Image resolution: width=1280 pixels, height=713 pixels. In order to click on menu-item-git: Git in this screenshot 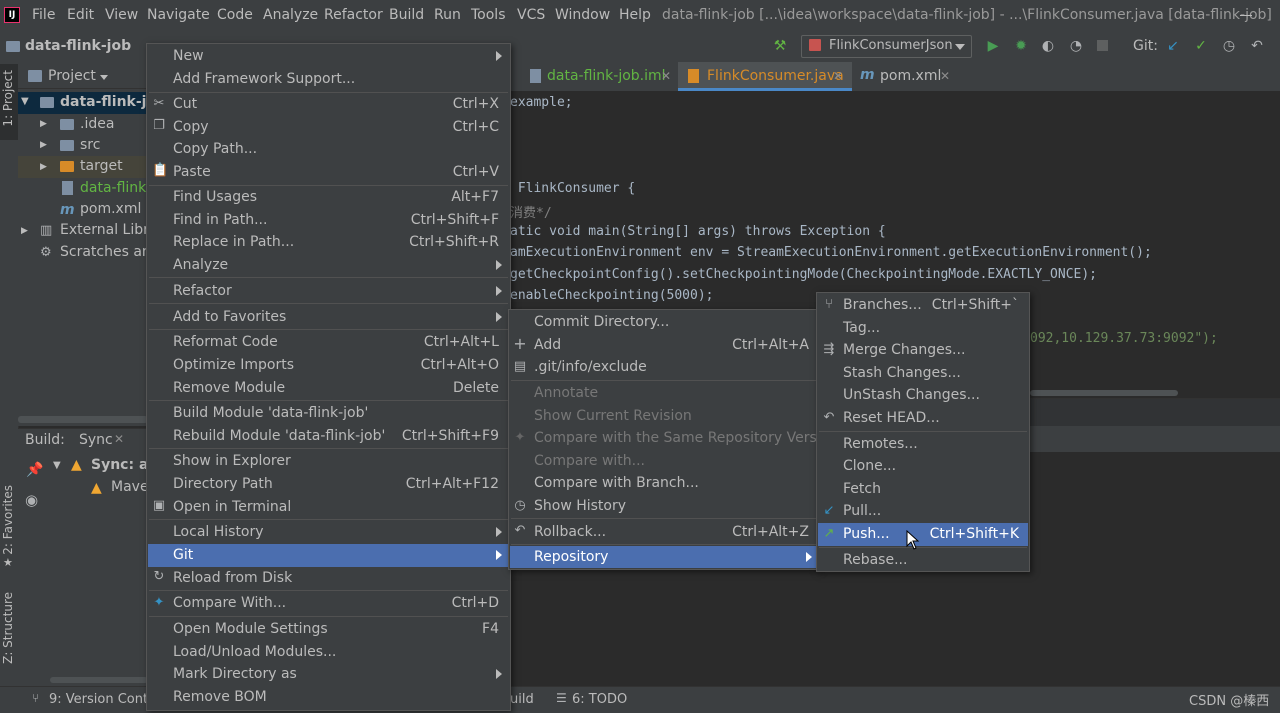, I will do `click(336, 555)`.